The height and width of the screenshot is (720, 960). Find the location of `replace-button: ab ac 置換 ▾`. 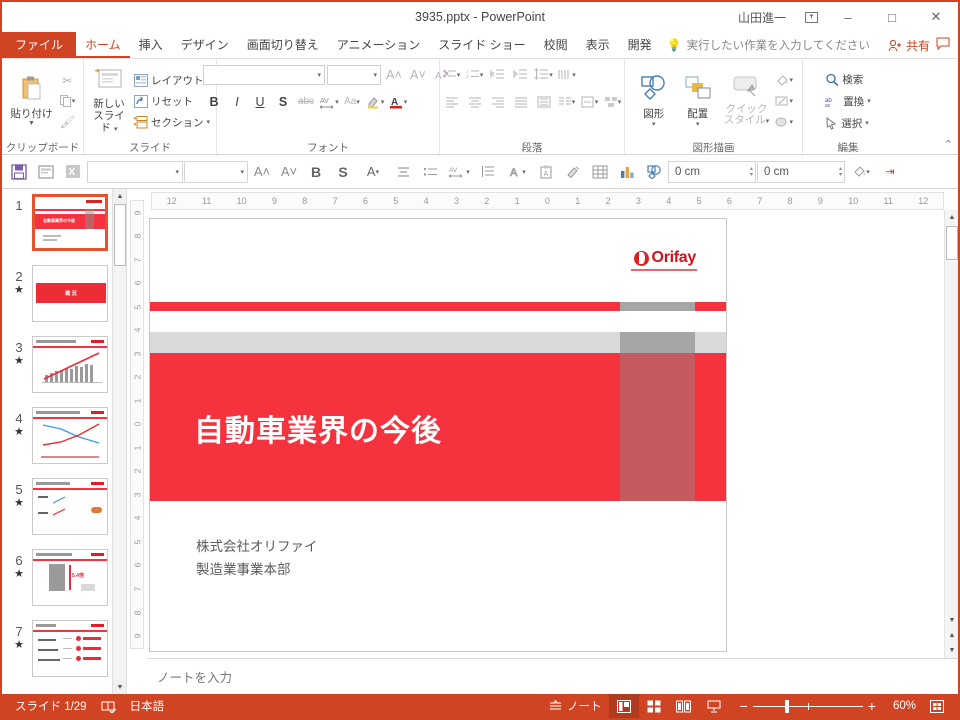

replace-button: ab ac 置換 ▾ is located at coordinates (848, 101).